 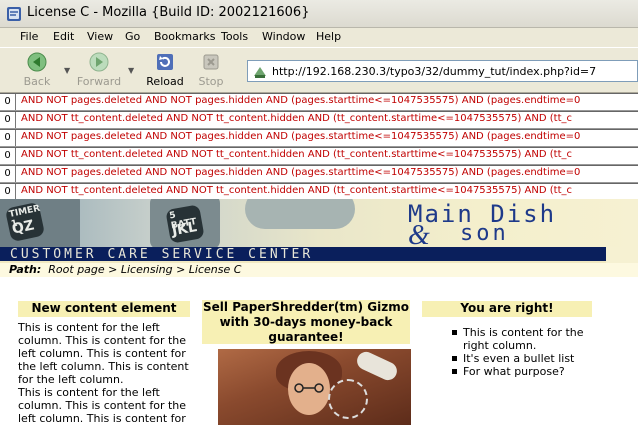 What do you see at coordinates (63, 36) in the screenshot?
I see `menu-edit: Edit` at bounding box center [63, 36].